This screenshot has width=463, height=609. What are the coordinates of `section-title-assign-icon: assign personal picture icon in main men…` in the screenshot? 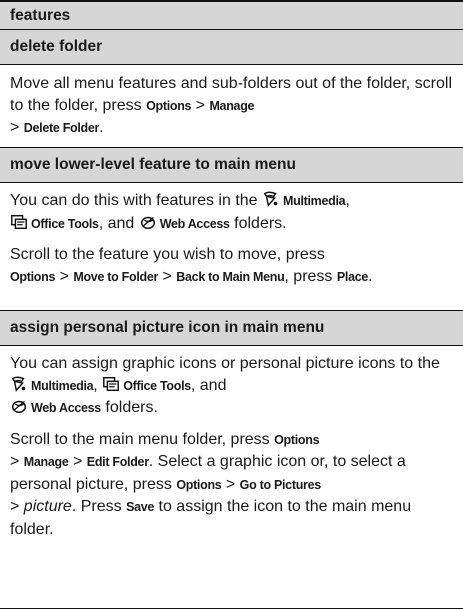 It's located at (167, 327).